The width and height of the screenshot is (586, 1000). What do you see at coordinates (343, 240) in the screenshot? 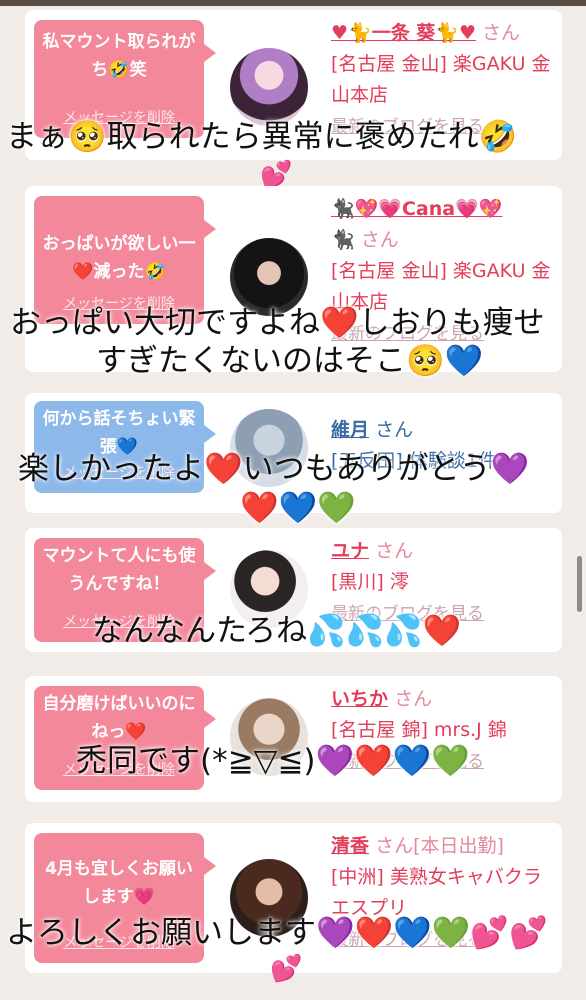
I see `girl-name-line2: 🐈‍⬛` at bounding box center [343, 240].